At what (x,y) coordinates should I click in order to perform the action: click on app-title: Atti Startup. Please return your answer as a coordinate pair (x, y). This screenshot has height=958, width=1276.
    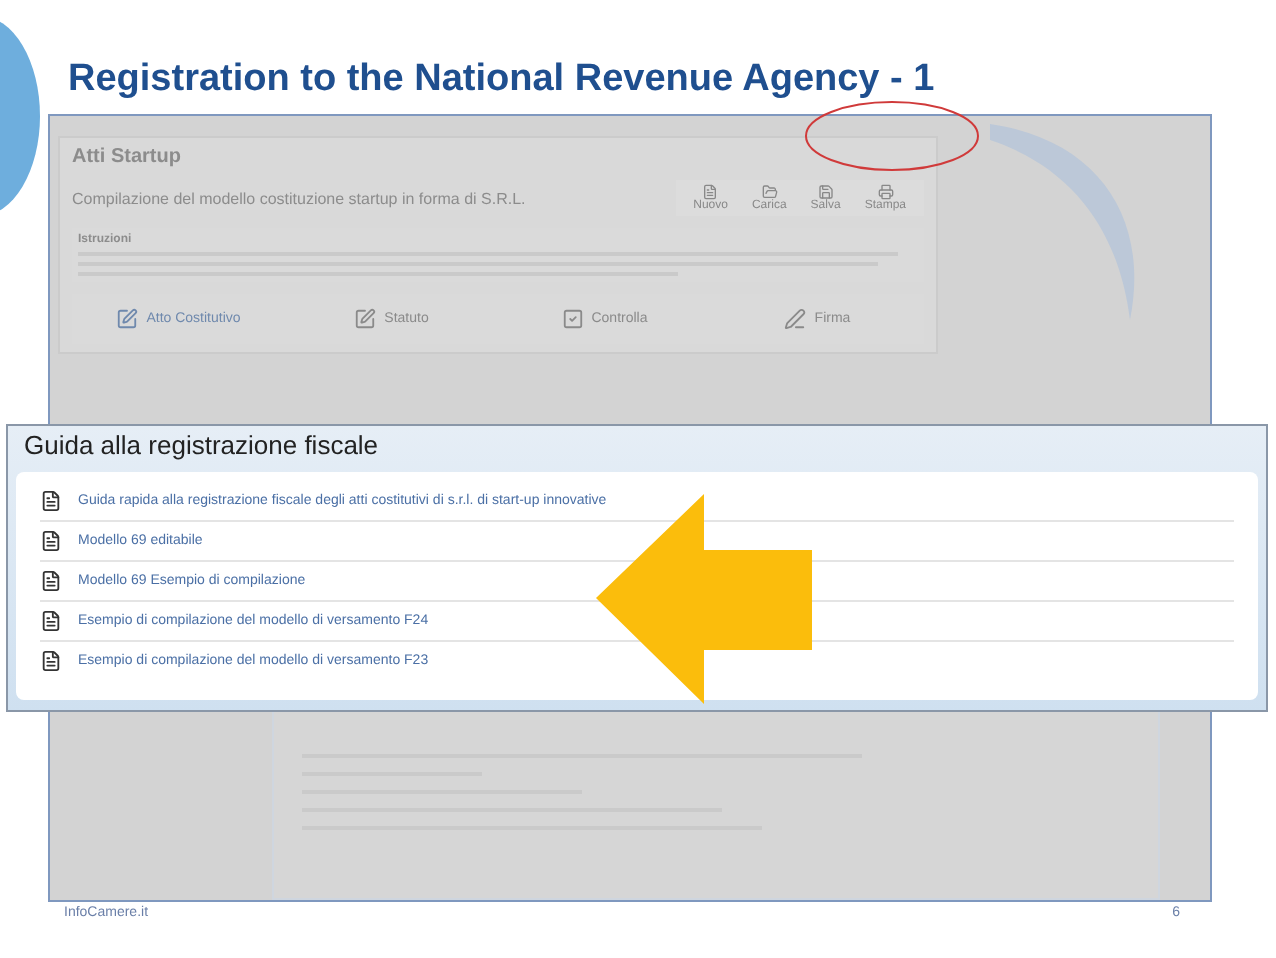
    Looking at the image, I should click on (127, 157).